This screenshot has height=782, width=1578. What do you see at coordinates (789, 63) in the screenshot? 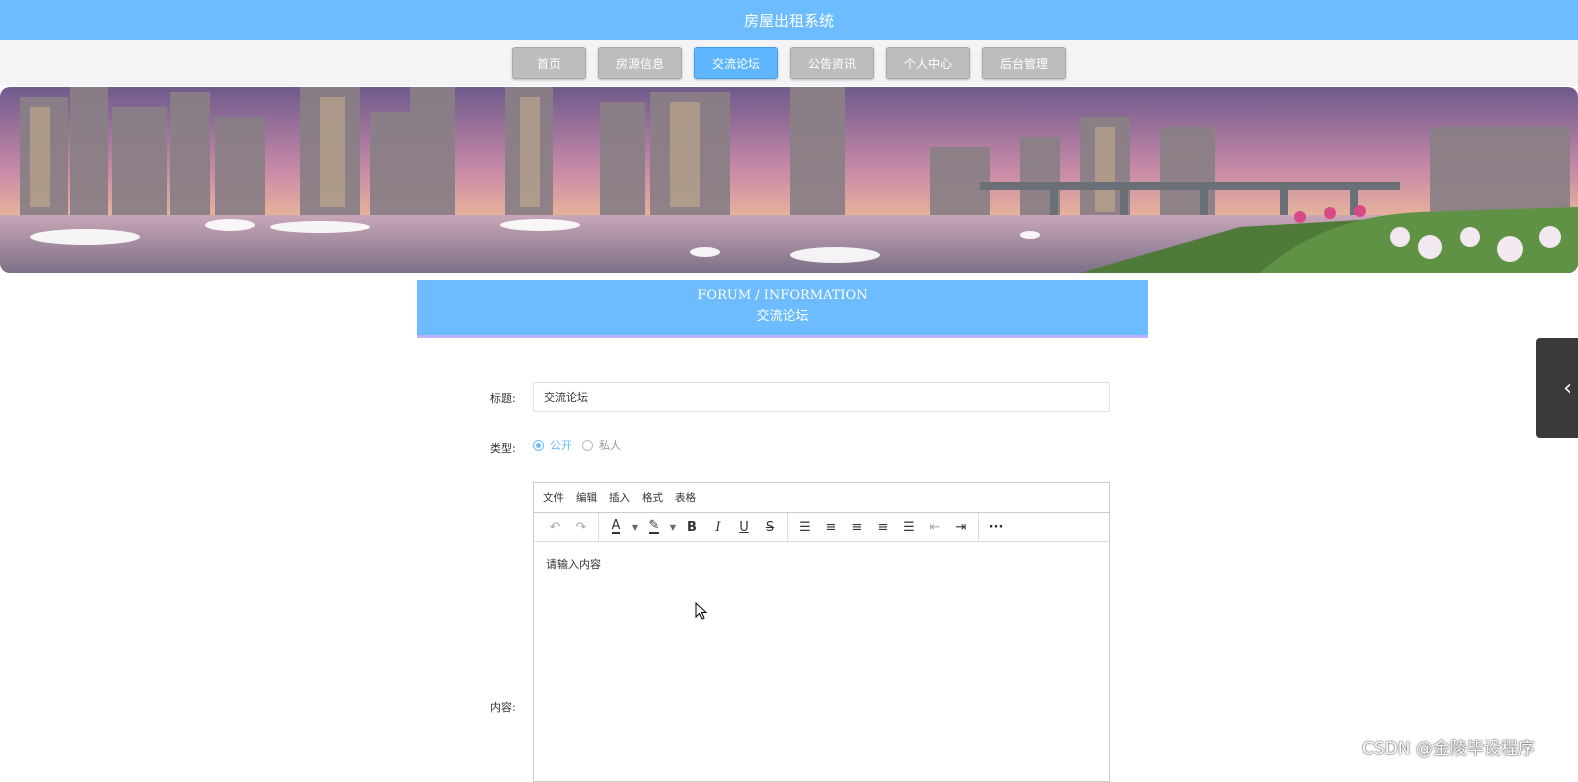
I see `main-nav: 首页 房源信息 交流论坛 公告资讯 个人中心 后台管理` at bounding box center [789, 63].